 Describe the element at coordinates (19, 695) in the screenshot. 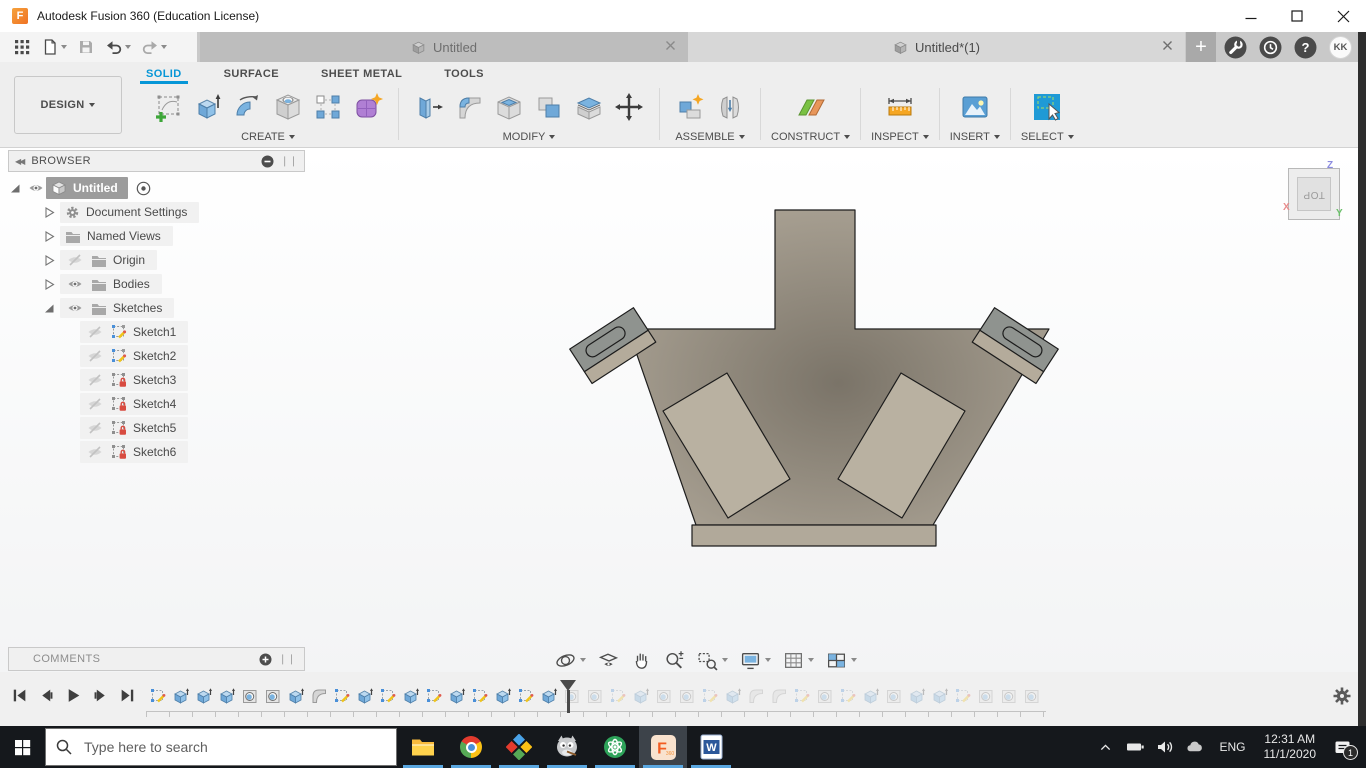

I see `go-to-start-button` at that location.